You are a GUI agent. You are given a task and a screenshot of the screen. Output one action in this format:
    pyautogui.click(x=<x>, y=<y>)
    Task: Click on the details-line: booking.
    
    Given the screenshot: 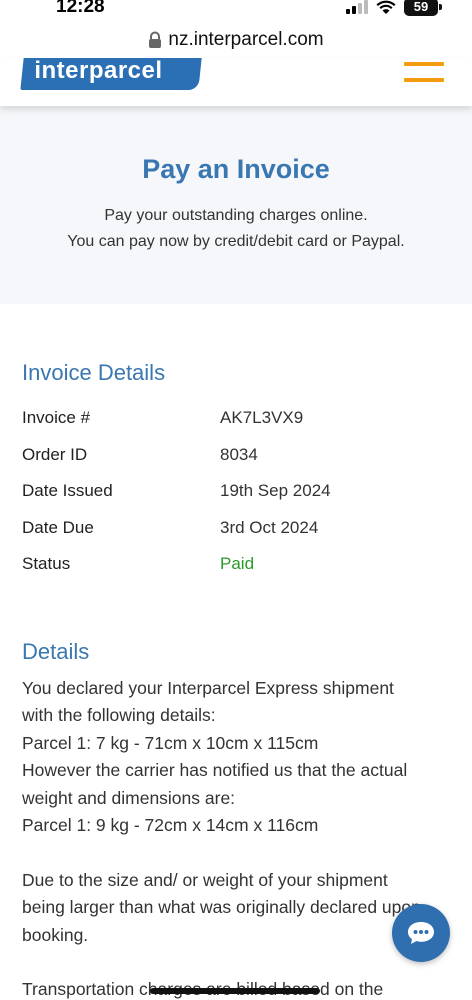 What is the action you would take?
    pyautogui.click(x=55, y=934)
    